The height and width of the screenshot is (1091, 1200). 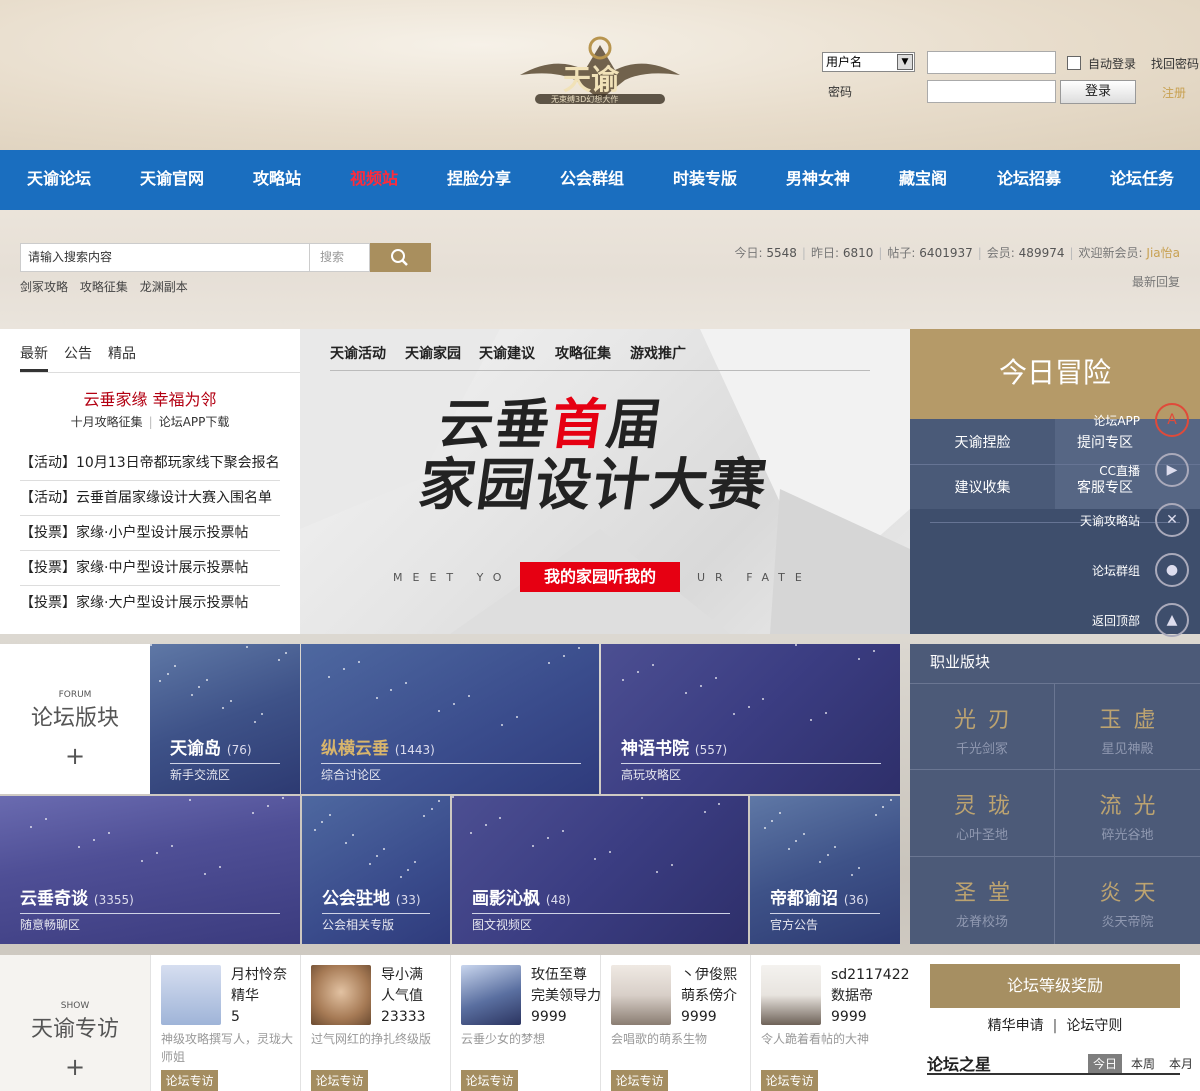 I want to click on username-type-select: 用户名 ▼, so click(x=868, y=62).